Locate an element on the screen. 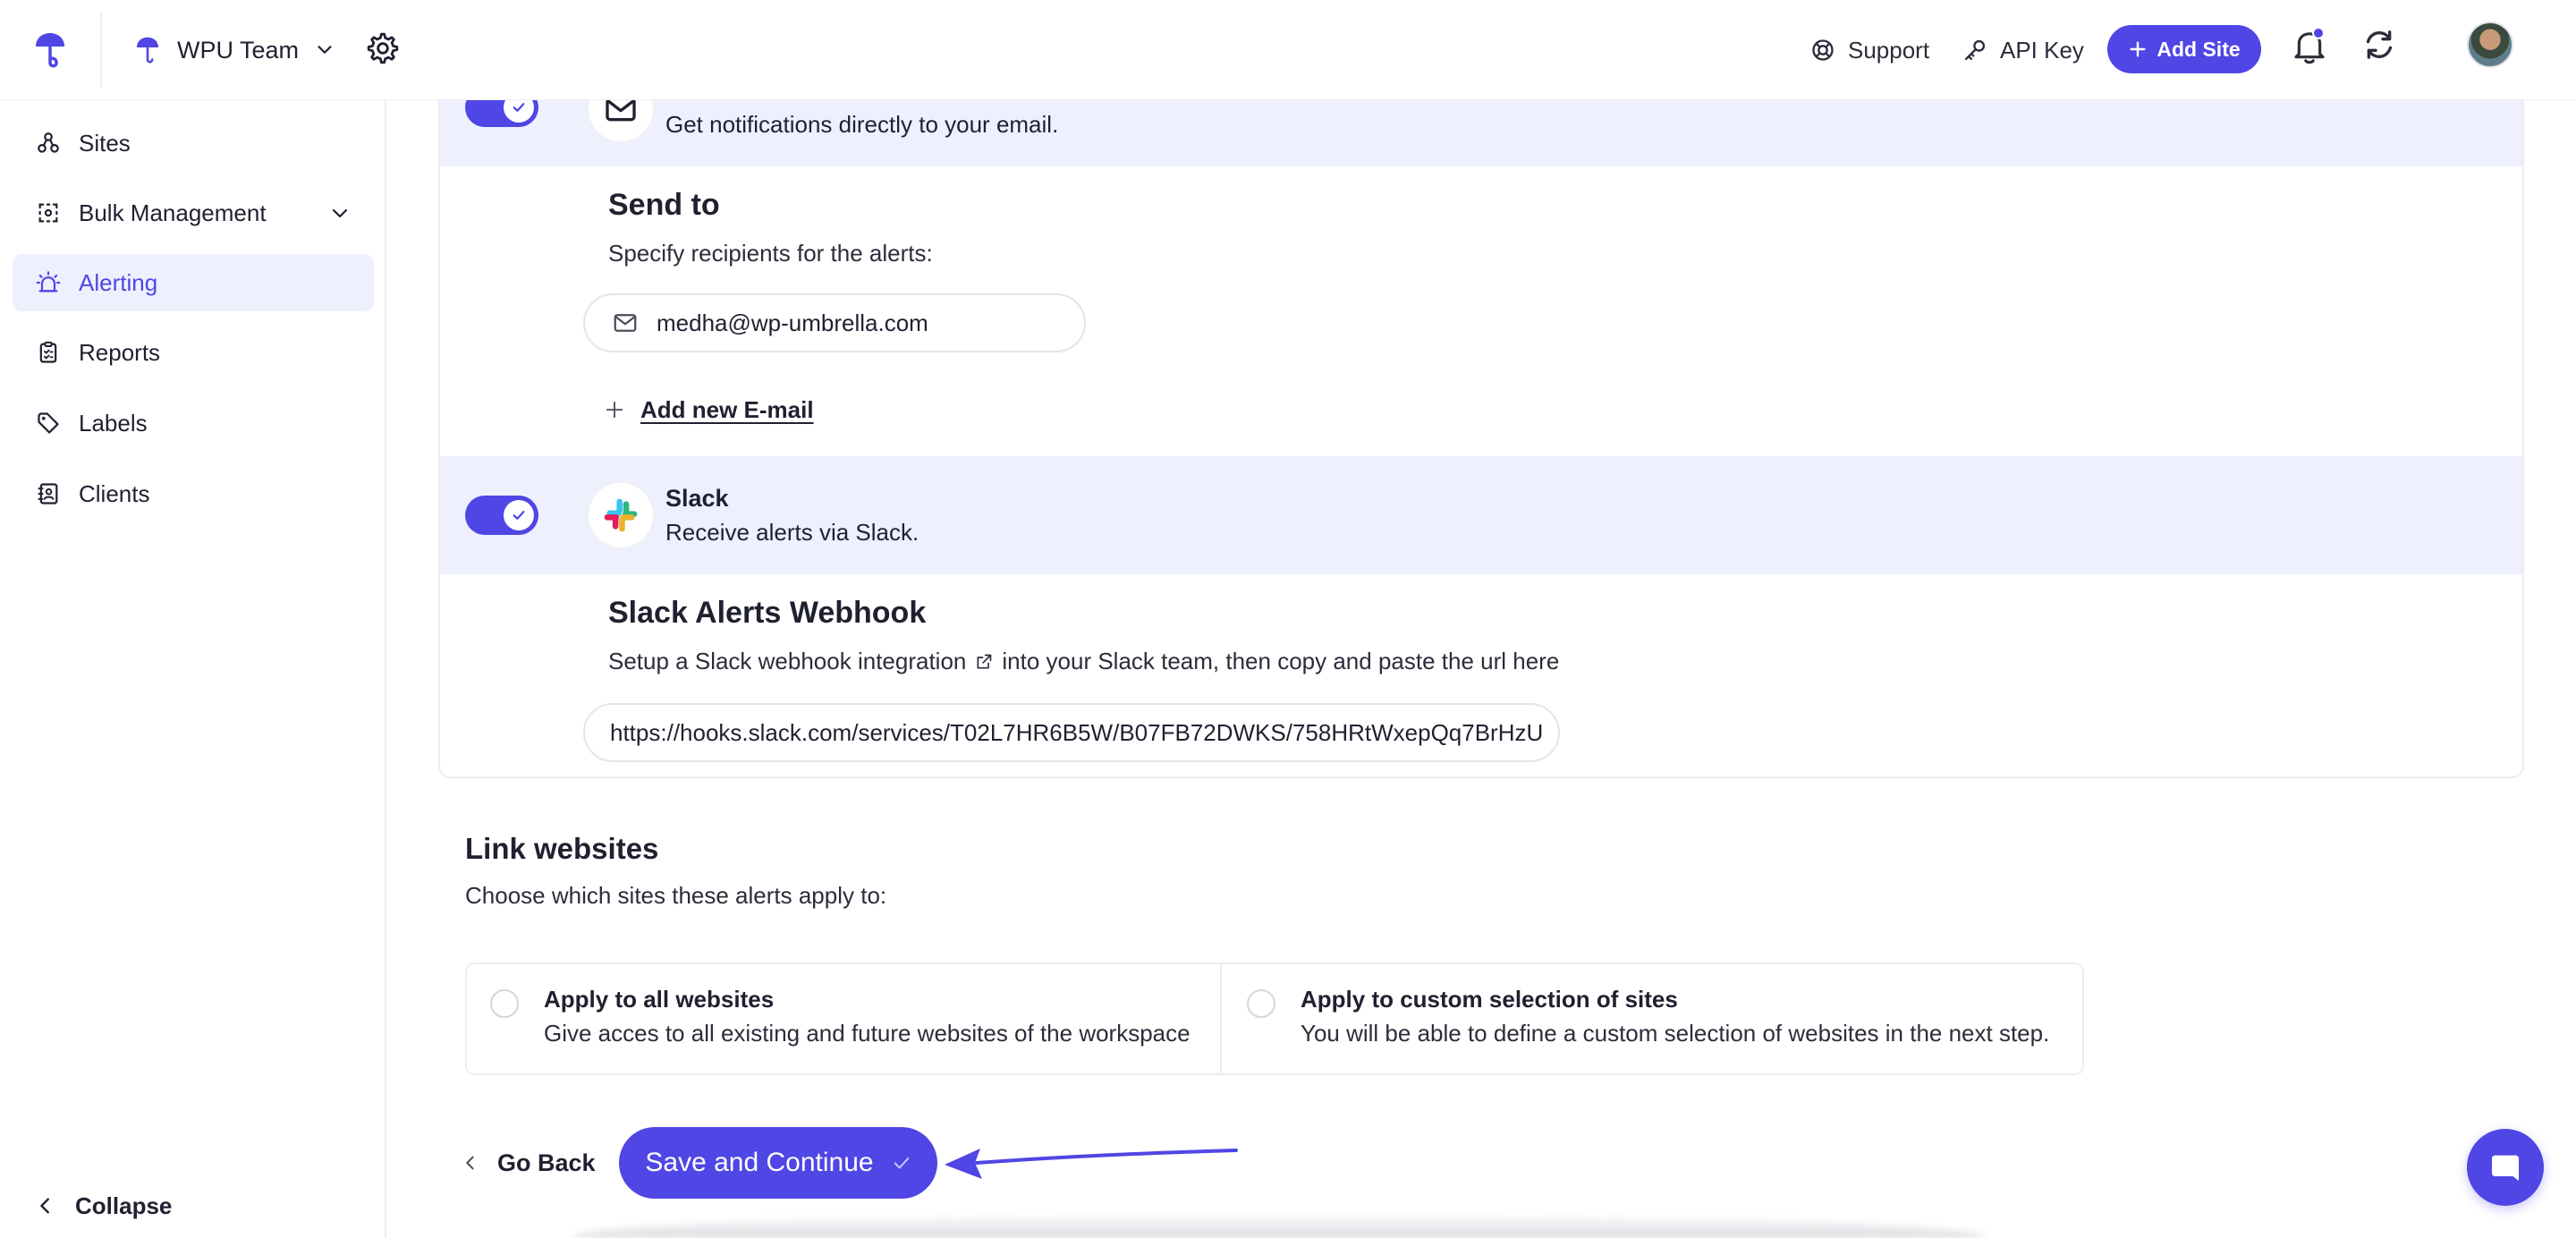  sidebar-item-clients: Clients is located at coordinates (193, 494).